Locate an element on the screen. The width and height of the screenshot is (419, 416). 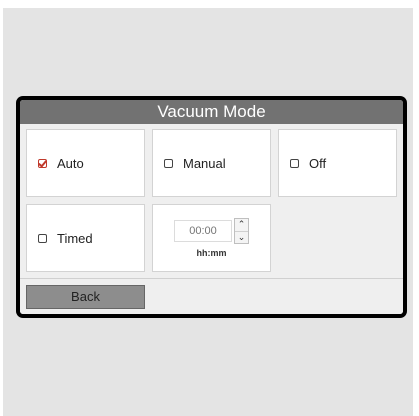
option-timed: Timed is located at coordinates (85, 238).